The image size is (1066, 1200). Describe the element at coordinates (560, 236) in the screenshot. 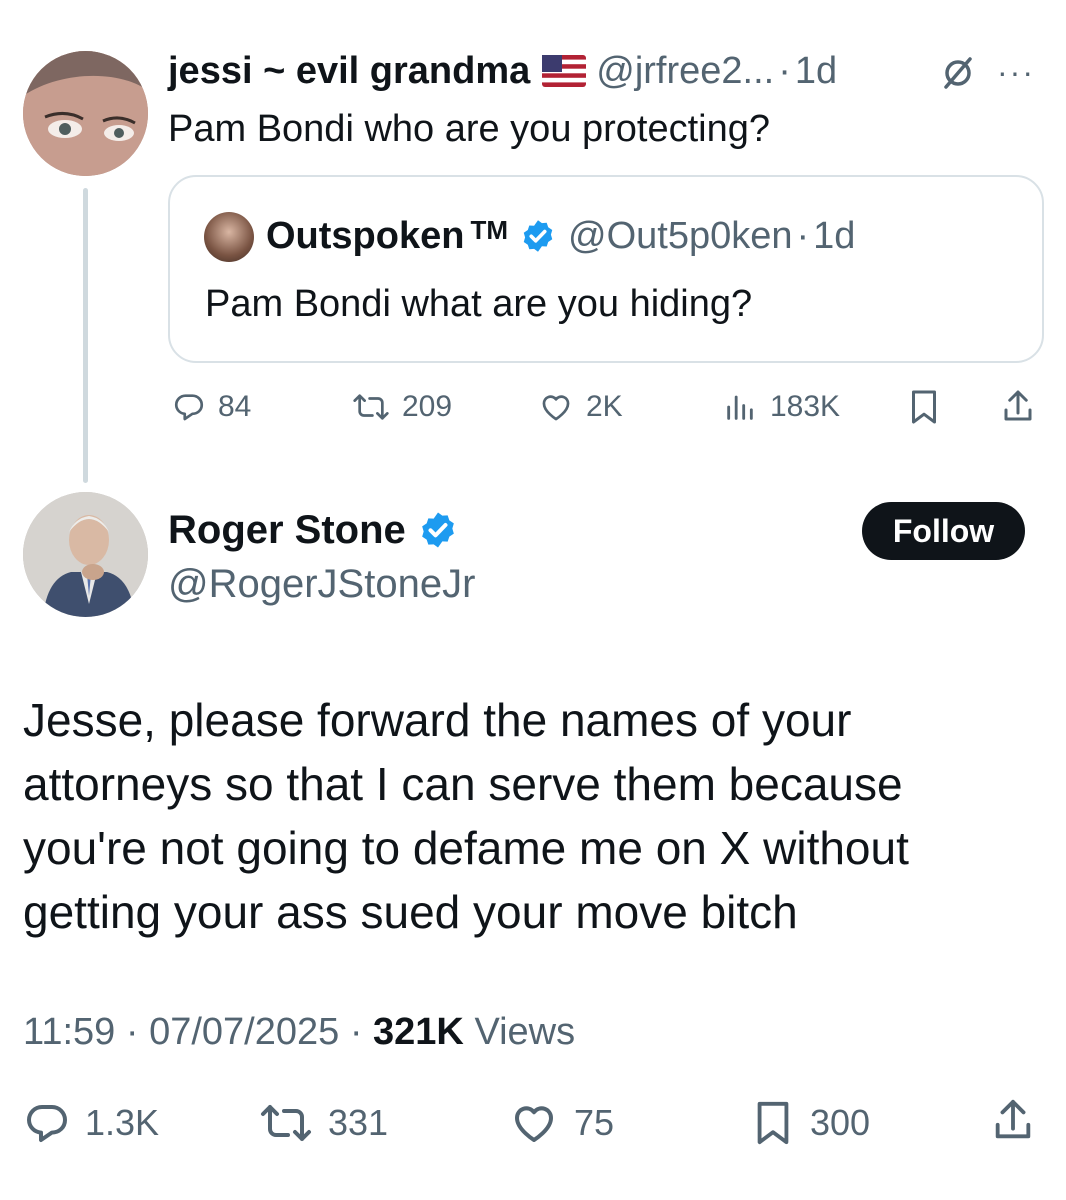

I see `quoted-tweet-header: Outspoken TM @Out5p0ken · 1d` at that location.